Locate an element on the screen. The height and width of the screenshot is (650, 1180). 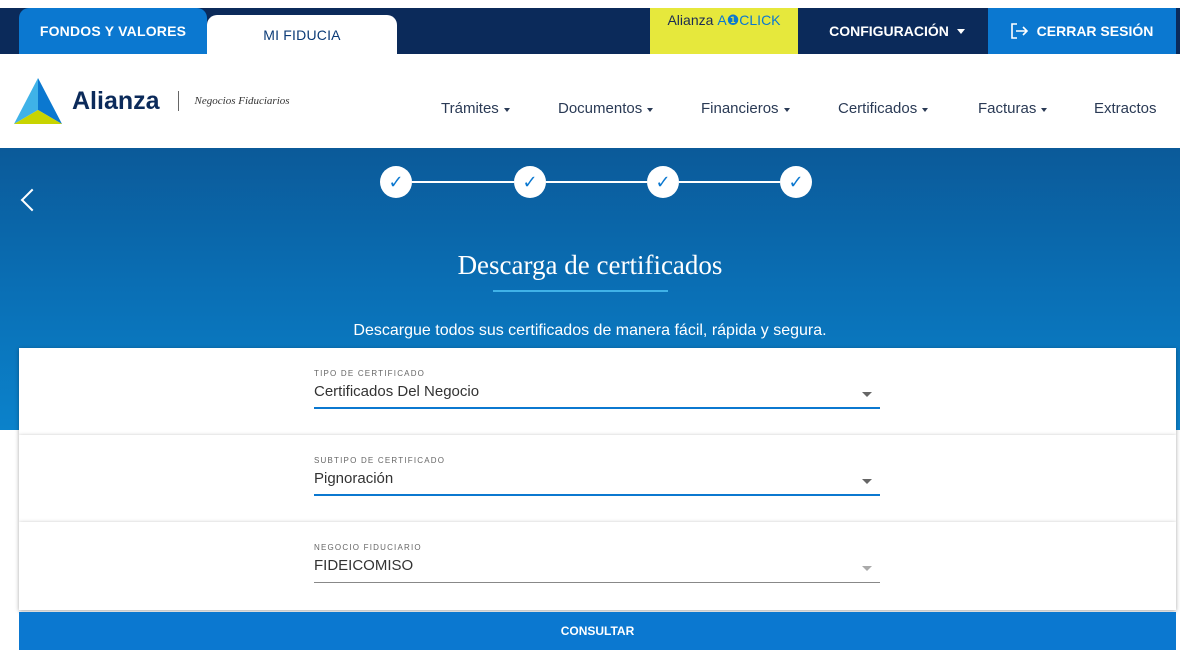
nav-tramites: Trámites is located at coordinates (475, 108).